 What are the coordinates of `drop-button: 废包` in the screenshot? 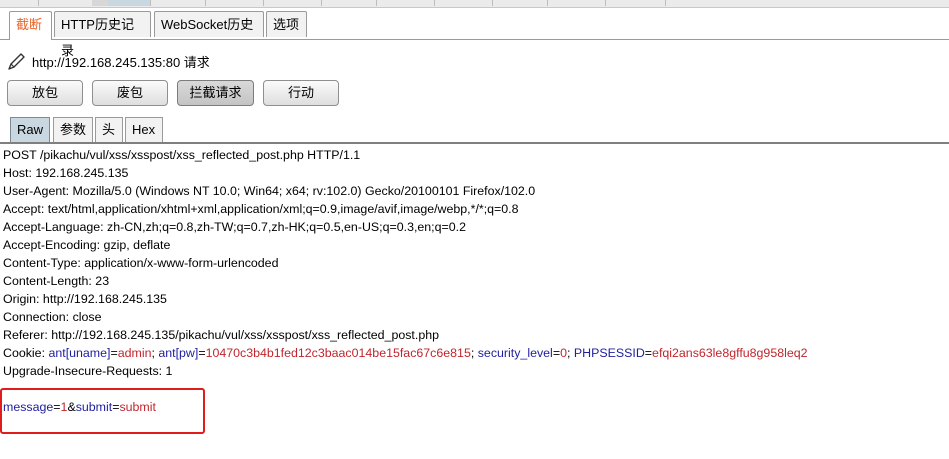 It's located at (130, 93).